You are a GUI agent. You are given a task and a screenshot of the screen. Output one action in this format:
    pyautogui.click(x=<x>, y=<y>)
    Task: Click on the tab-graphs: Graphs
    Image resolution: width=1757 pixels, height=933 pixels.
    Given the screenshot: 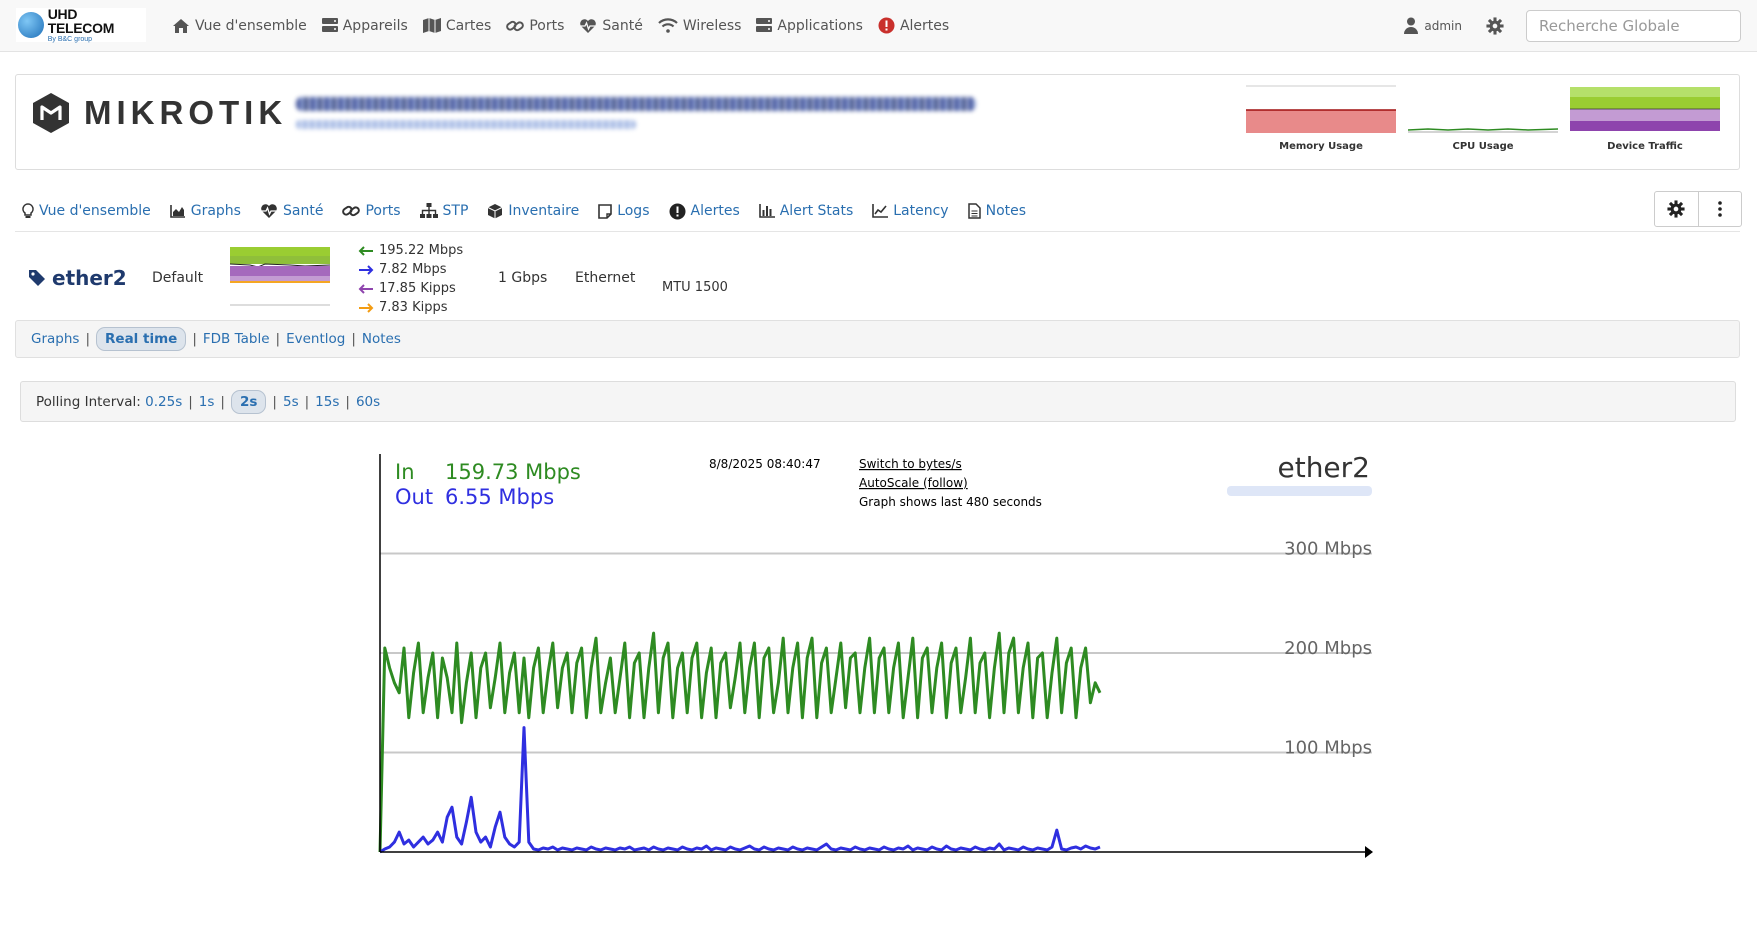 What is the action you would take?
    pyautogui.click(x=55, y=339)
    